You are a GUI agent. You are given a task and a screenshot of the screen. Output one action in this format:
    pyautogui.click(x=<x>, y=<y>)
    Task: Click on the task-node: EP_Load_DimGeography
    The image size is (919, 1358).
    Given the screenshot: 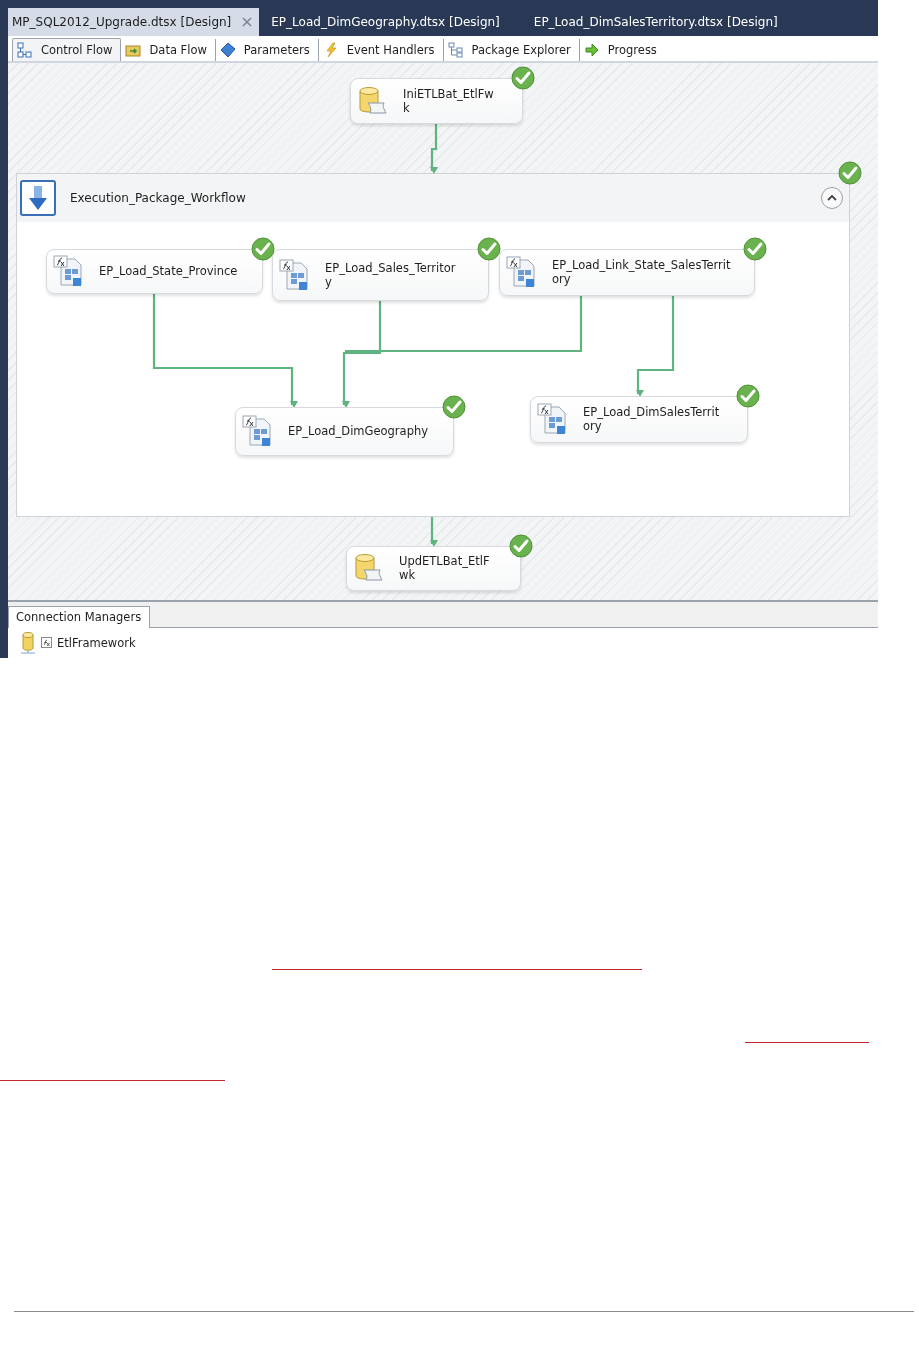 What is the action you would take?
    pyautogui.click(x=344, y=431)
    